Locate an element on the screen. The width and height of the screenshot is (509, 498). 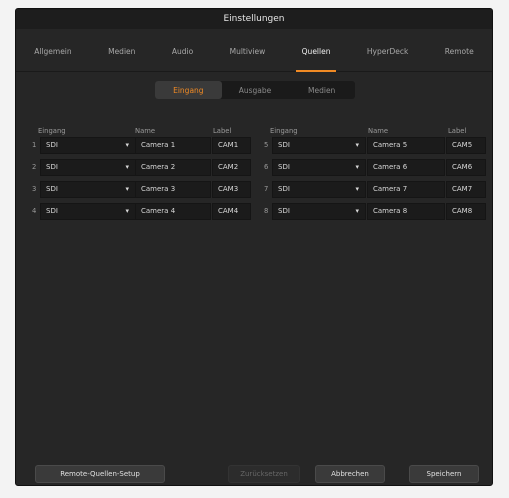
cancel-button: Abbrechen is located at coordinates (350, 474).